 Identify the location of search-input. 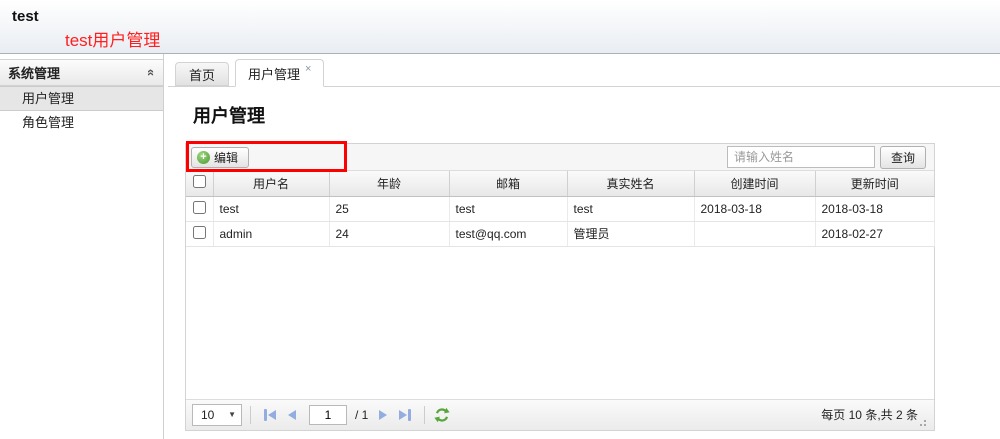
(800, 157).